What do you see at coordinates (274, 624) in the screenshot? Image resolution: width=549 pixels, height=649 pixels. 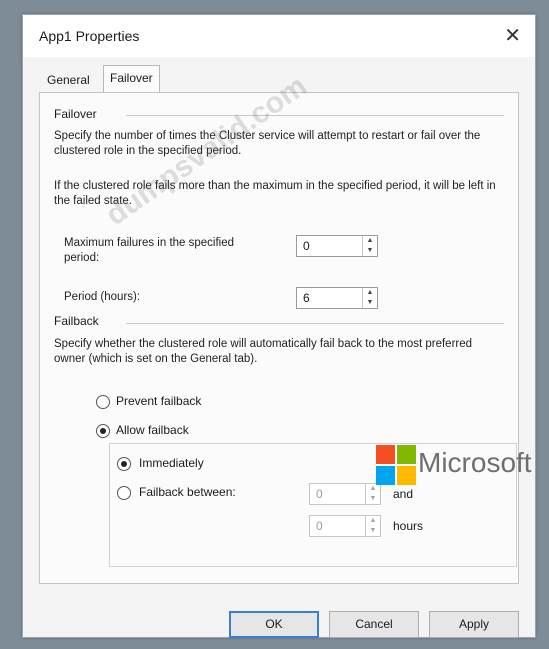 I see `ok-button: OK` at bounding box center [274, 624].